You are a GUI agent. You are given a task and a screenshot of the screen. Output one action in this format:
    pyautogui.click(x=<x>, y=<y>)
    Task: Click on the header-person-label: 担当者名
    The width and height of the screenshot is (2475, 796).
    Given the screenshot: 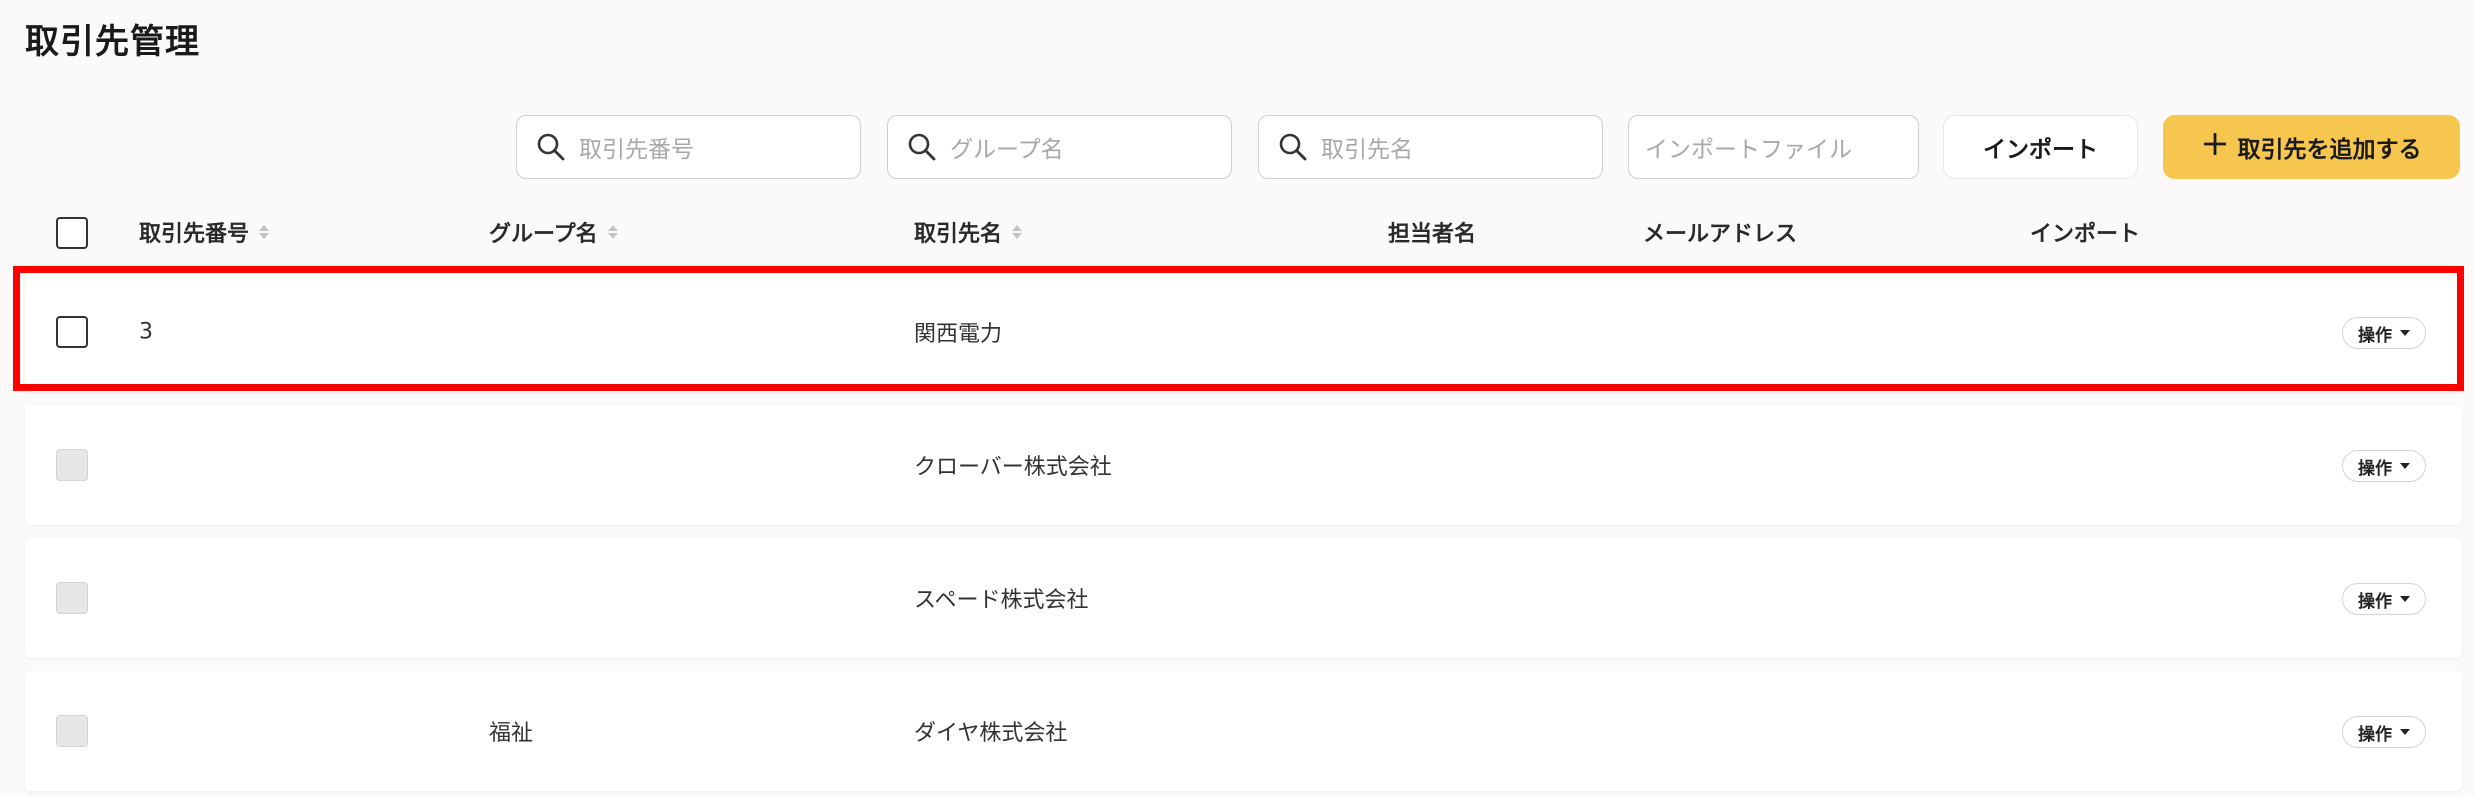 What is the action you would take?
    pyautogui.click(x=1432, y=234)
    